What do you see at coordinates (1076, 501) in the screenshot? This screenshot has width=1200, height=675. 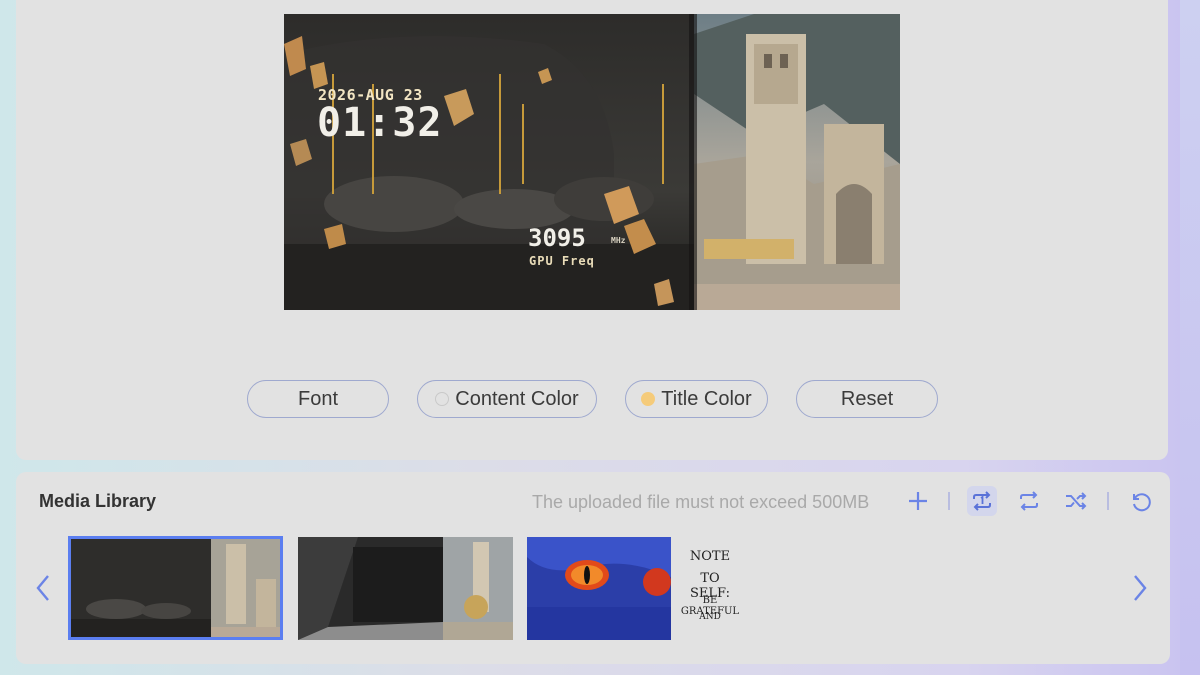 I see `shuffle-icon` at bounding box center [1076, 501].